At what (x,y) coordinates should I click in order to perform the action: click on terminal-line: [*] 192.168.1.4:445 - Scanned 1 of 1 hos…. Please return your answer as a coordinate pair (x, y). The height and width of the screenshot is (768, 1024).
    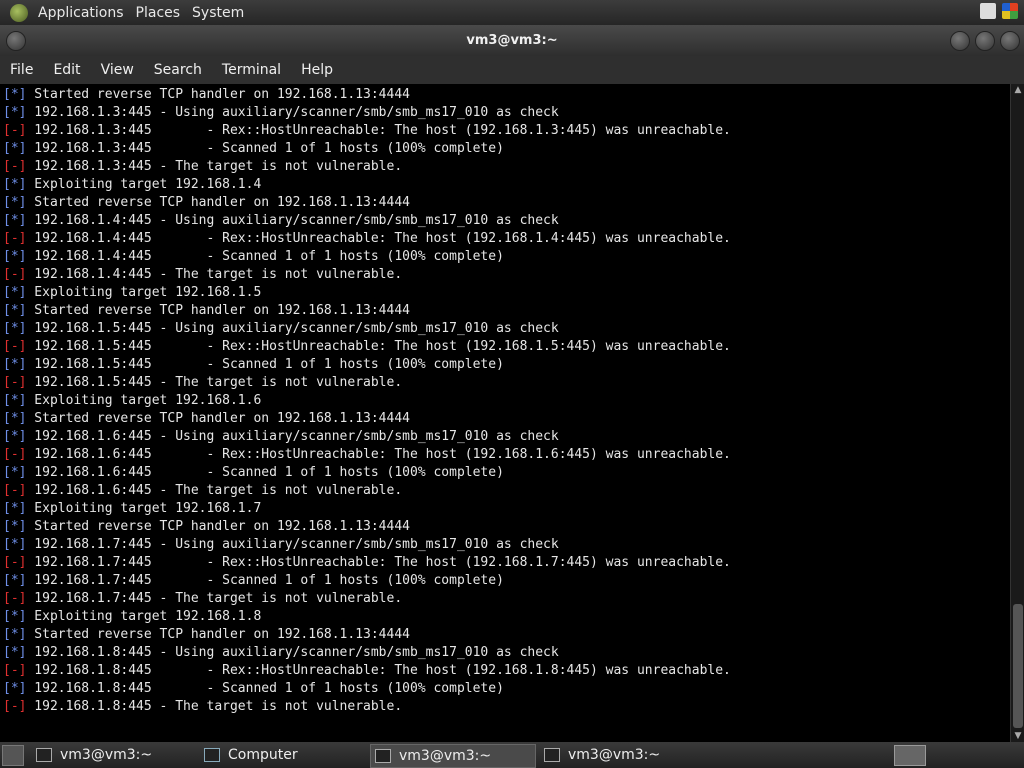
    Looking at the image, I should click on (367, 257).